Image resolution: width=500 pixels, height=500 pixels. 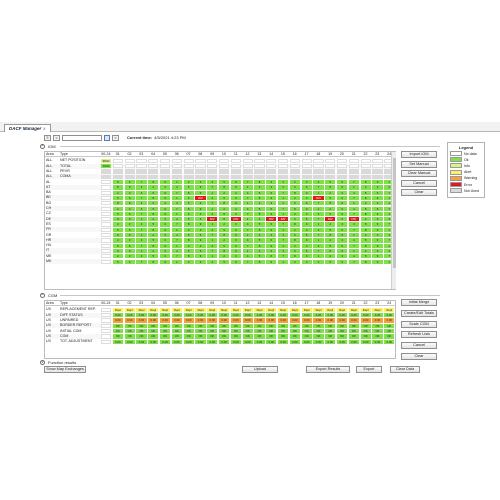 What do you see at coordinates (393, 220) in the screenshot?
I see `igm-scrollbar` at bounding box center [393, 220].